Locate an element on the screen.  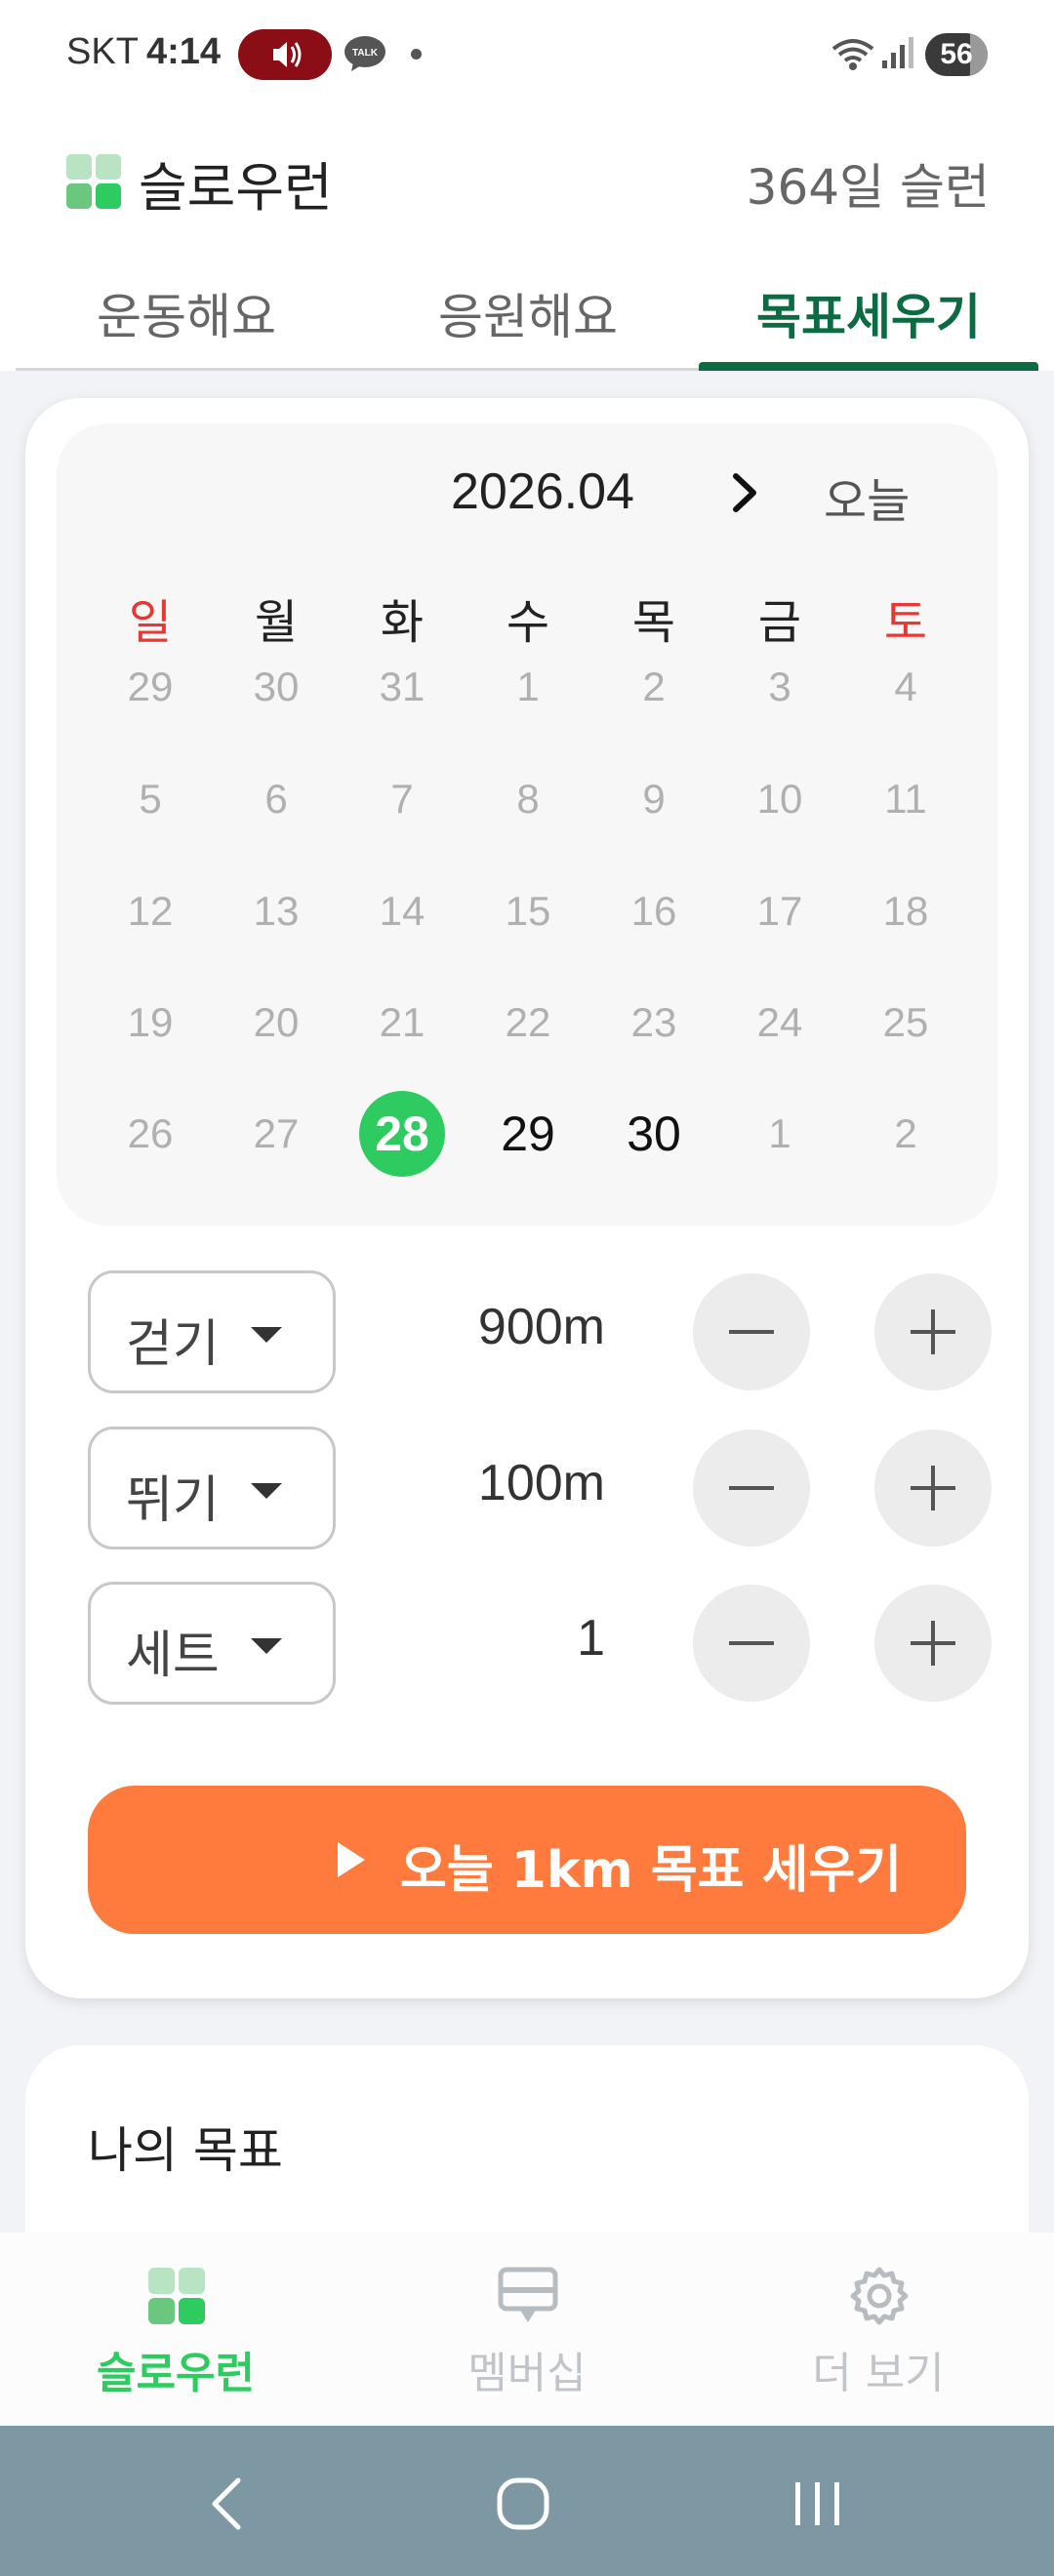
calendar-day: 19 is located at coordinates (150, 1022).